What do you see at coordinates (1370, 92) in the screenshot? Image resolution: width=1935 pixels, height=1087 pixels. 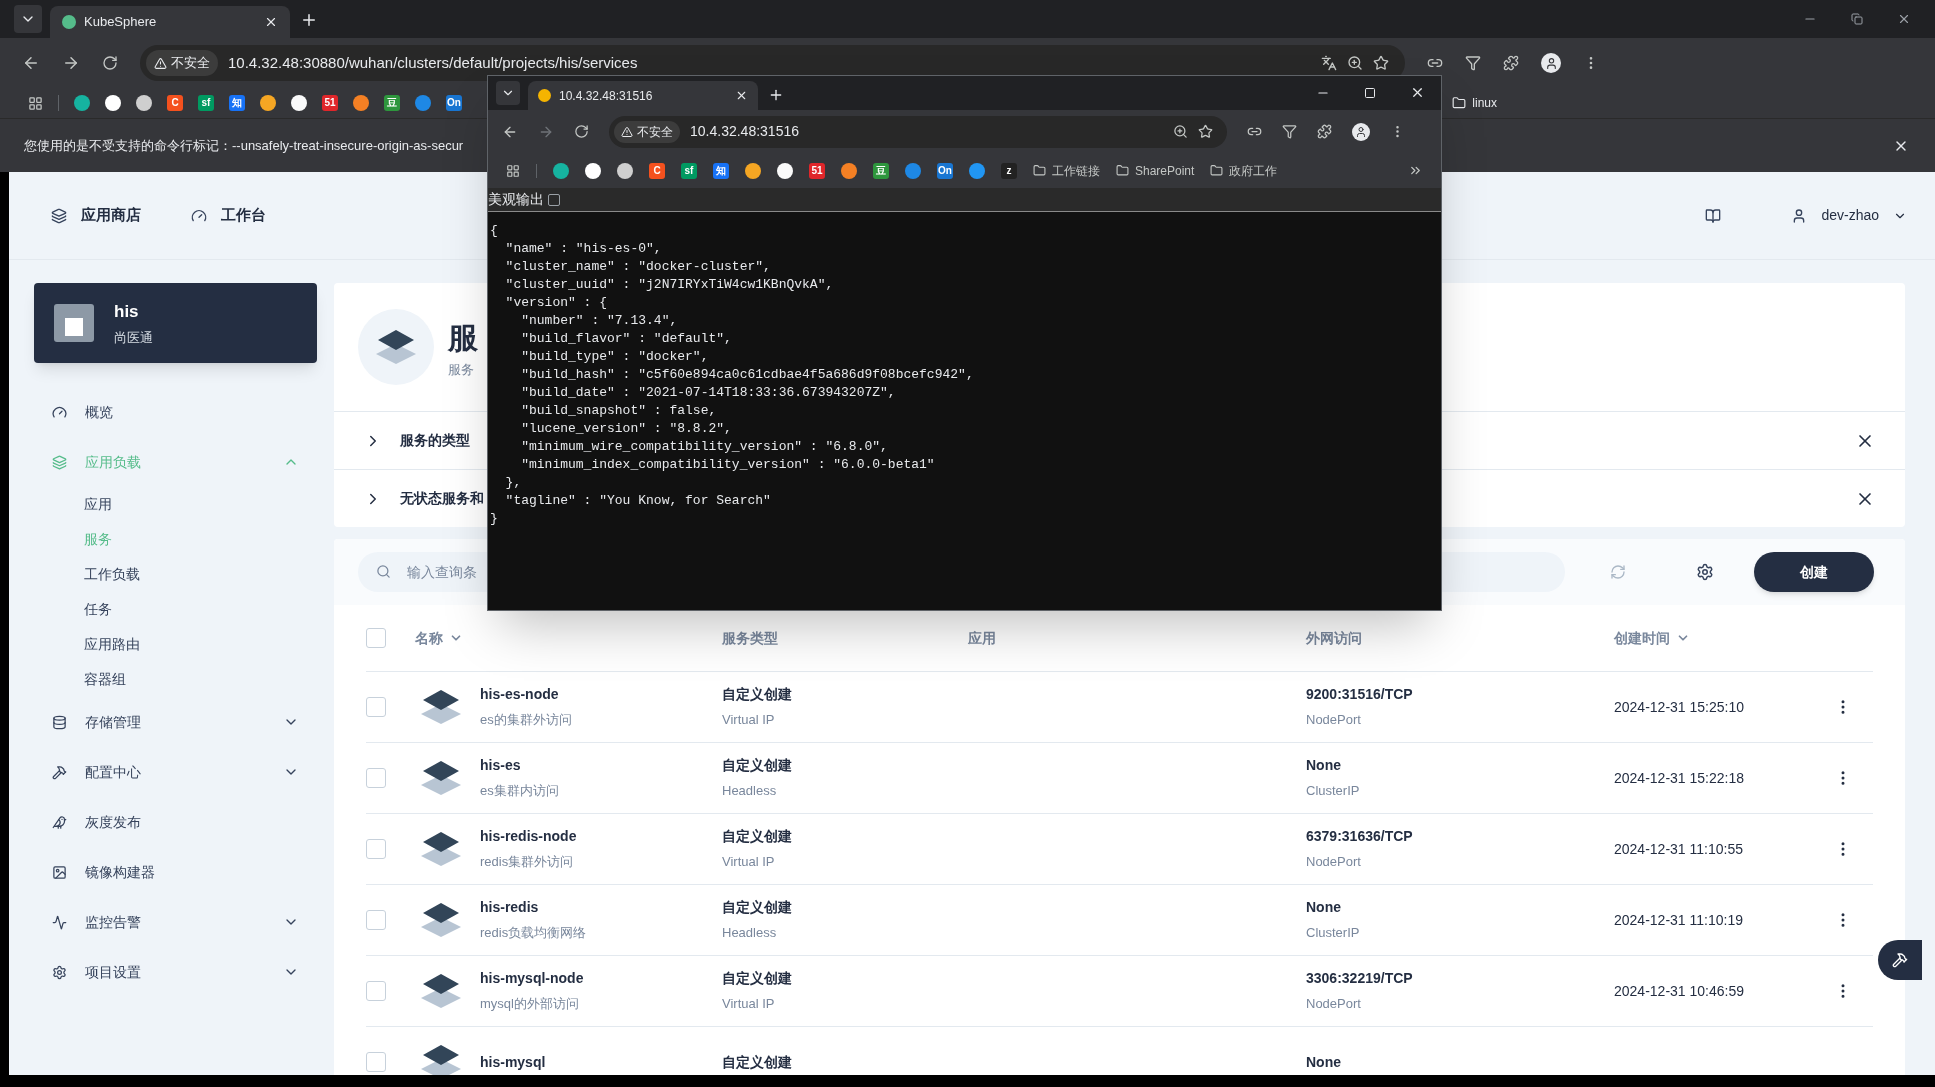 I see `maximize-icon` at bounding box center [1370, 92].